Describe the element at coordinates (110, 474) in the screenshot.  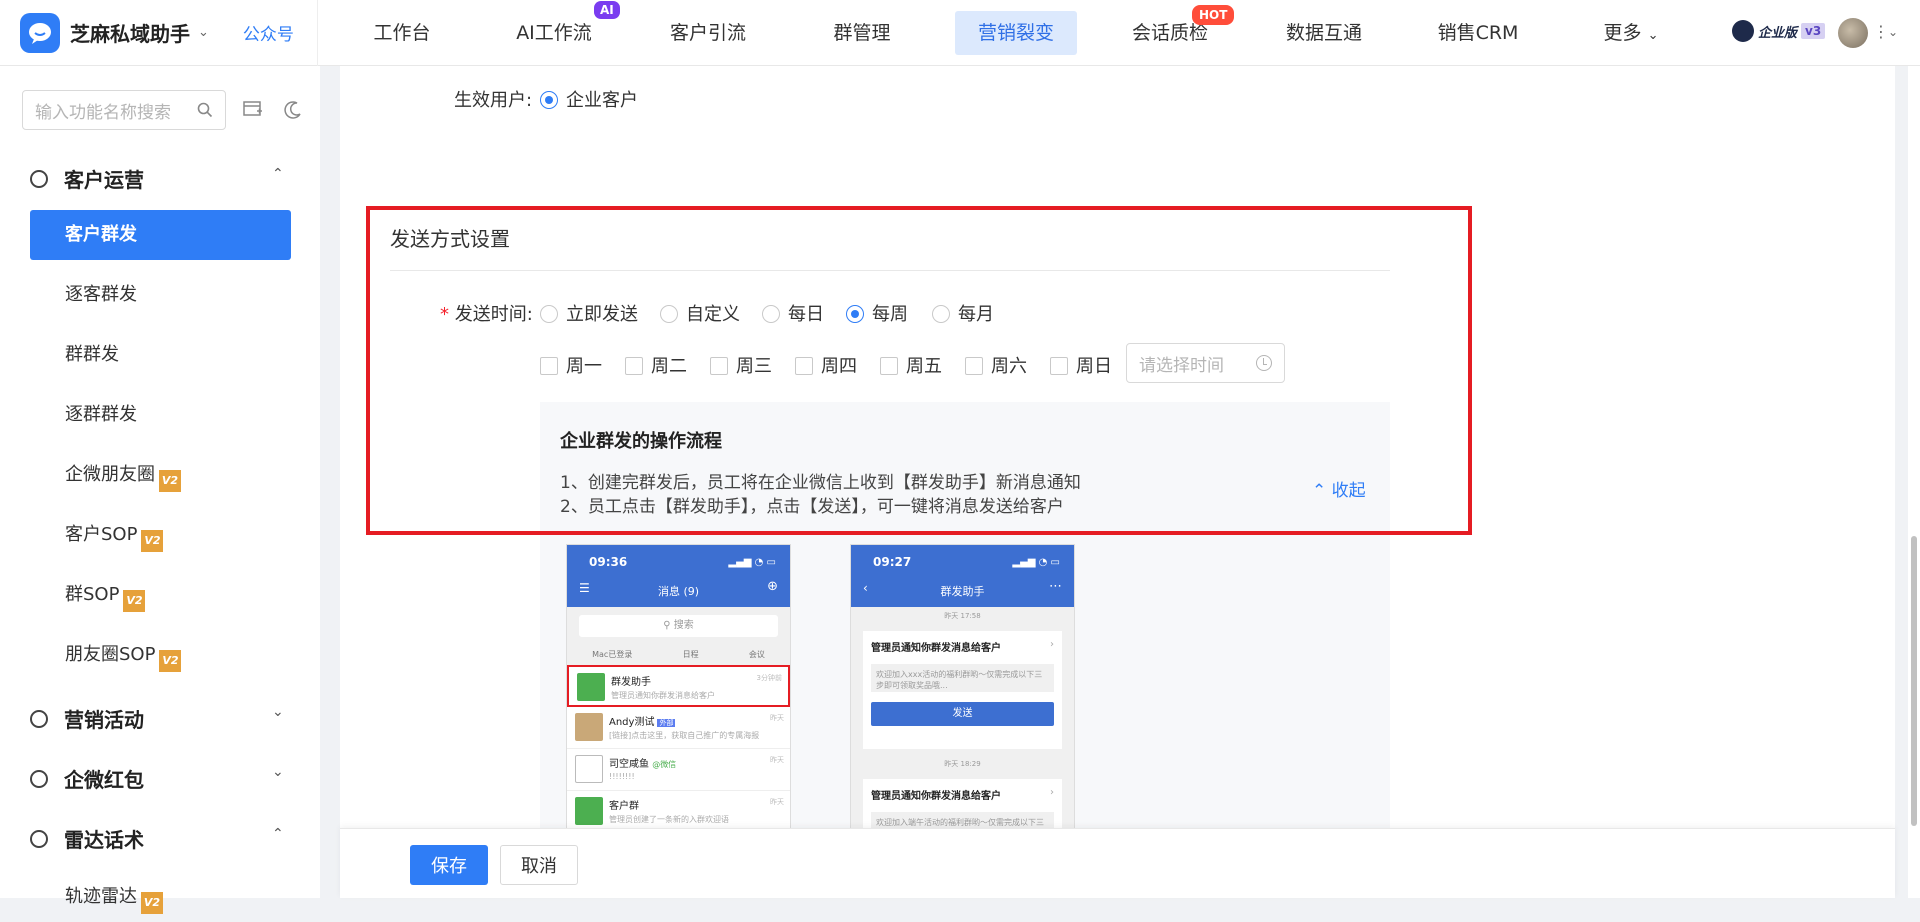
I see `sidebar-item-label: 企微朋友圈` at that location.